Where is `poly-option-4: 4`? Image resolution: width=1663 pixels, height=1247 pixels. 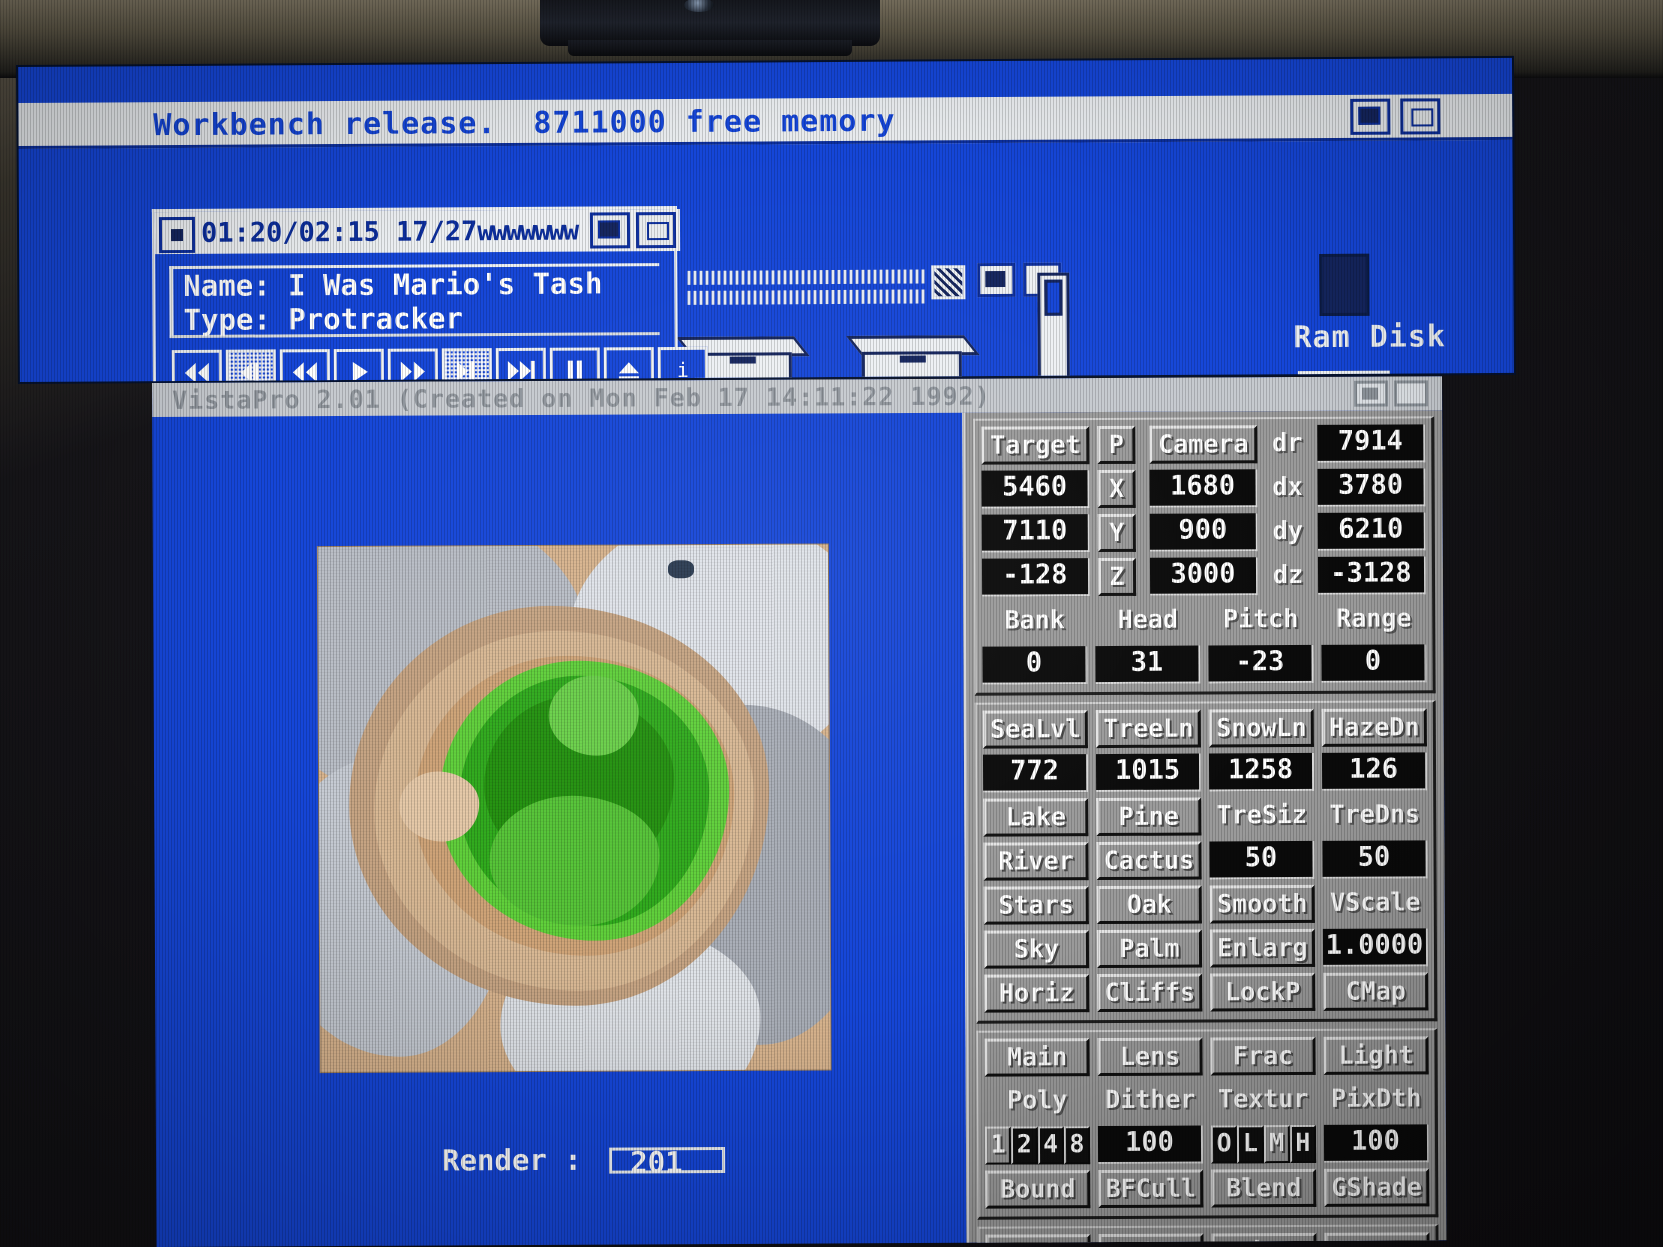 poly-option-4: 4 is located at coordinates (1050, 1145).